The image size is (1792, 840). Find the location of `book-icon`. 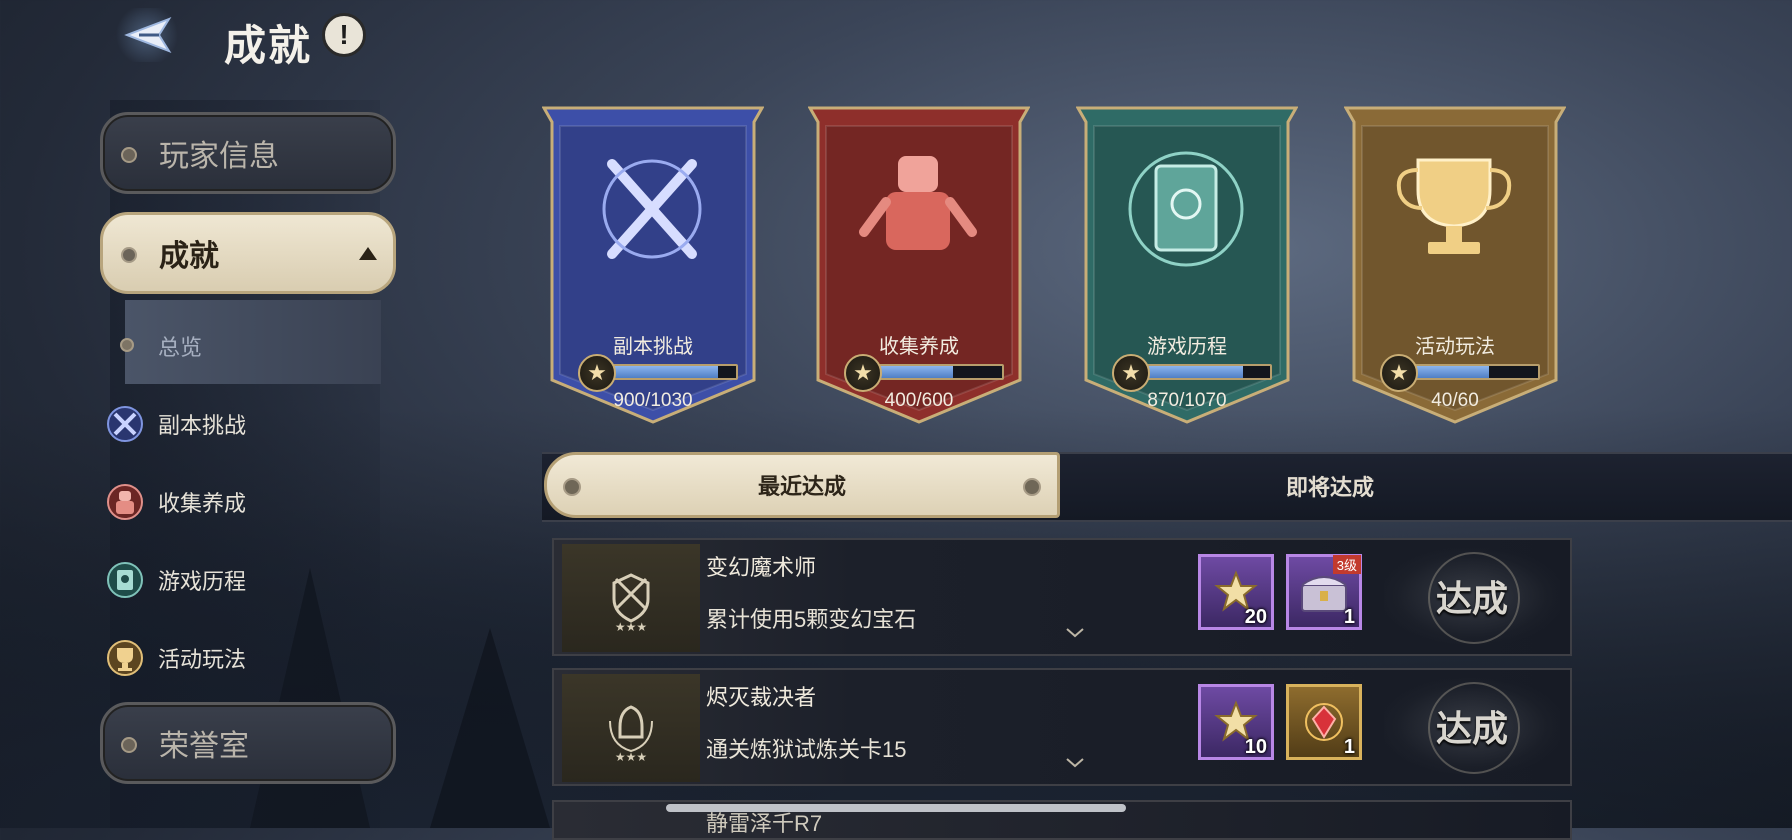

book-icon is located at coordinates (125, 580).